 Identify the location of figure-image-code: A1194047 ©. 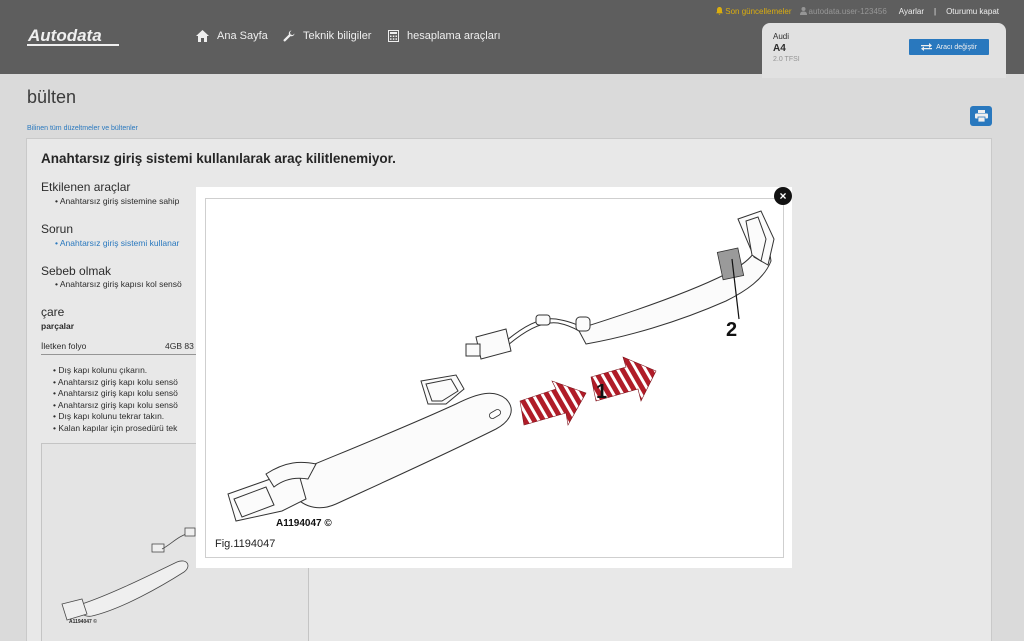
(304, 523).